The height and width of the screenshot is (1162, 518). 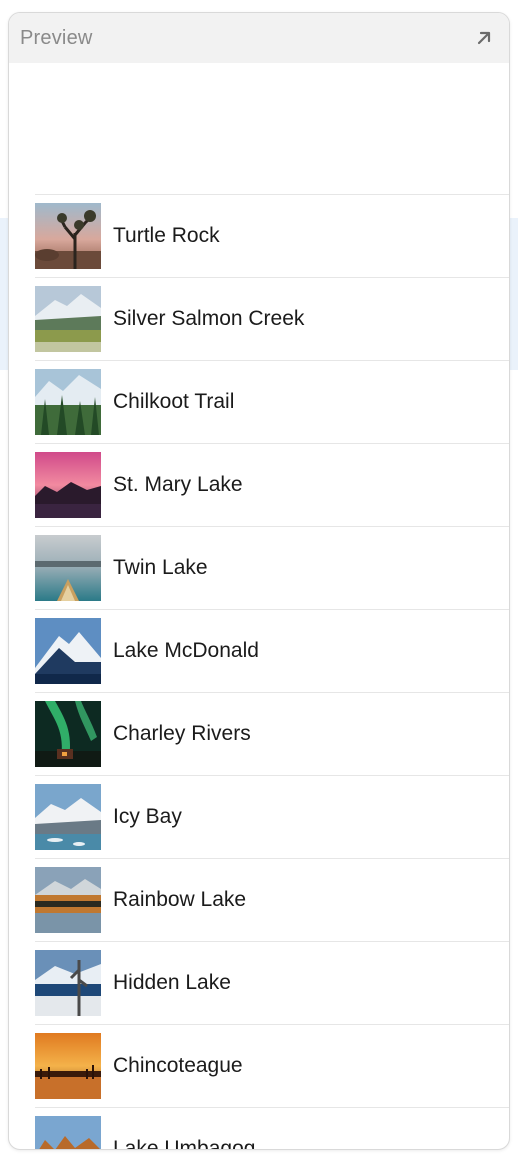 I want to click on landmark-name: St. Mary Lake, so click(x=178, y=484).